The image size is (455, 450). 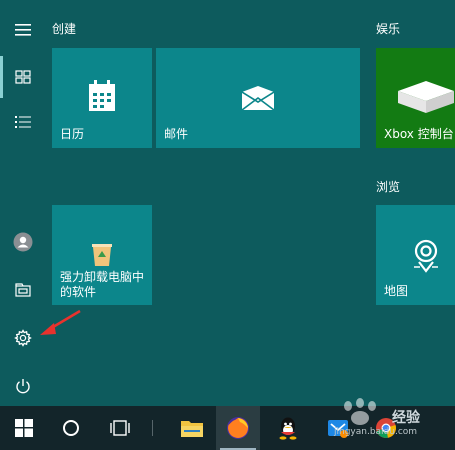 I want to click on mail-icon, so click(x=258, y=98).